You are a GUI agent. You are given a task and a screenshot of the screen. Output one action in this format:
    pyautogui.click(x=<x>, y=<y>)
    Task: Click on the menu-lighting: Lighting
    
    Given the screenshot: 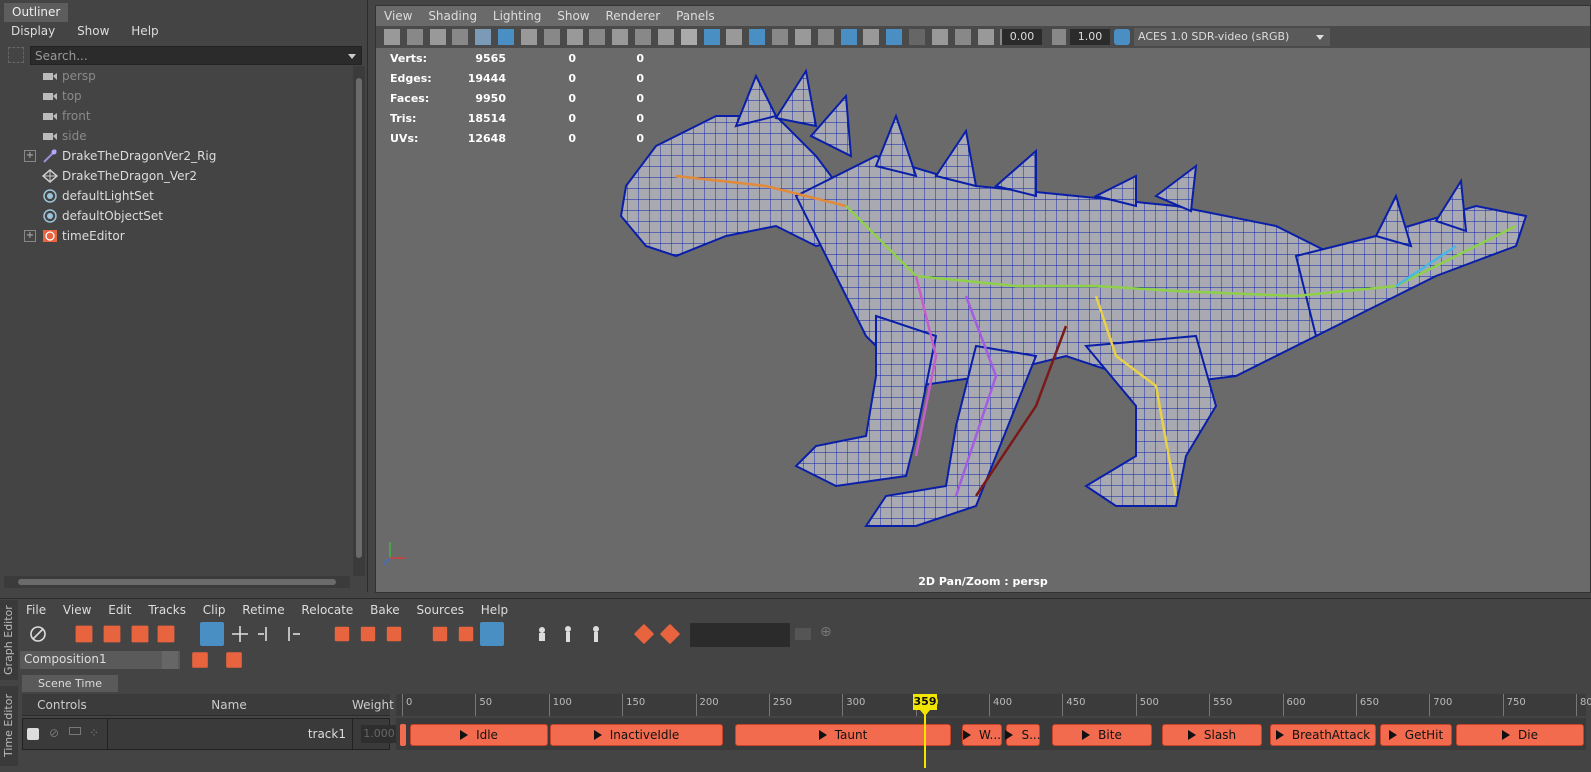 What is the action you would take?
    pyautogui.click(x=517, y=16)
    